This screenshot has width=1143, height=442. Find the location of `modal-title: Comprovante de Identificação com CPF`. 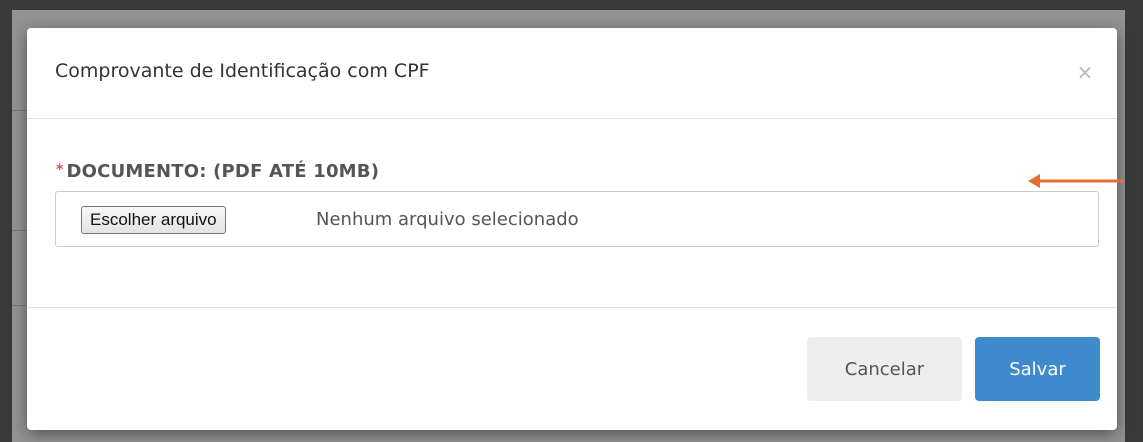

modal-title: Comprovante de Identificação com CPF is located at coordinates (242, 71).